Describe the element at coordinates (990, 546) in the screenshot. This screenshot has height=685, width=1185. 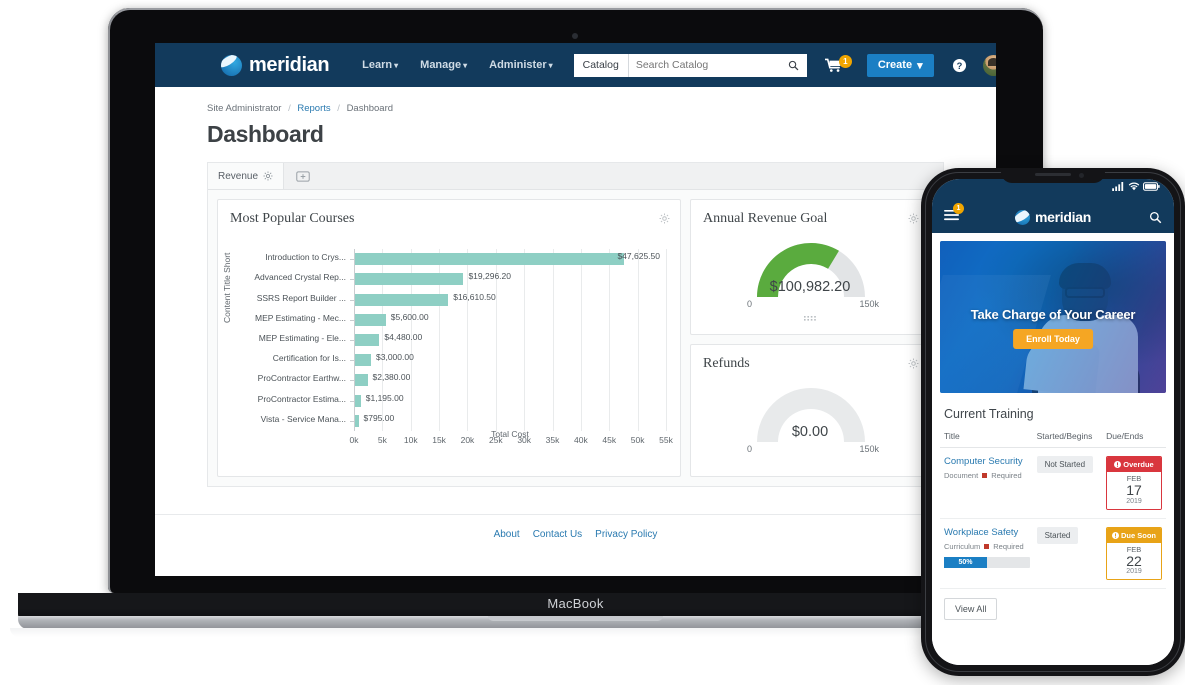
I see `training-meta: Curriculum Required` at that location.